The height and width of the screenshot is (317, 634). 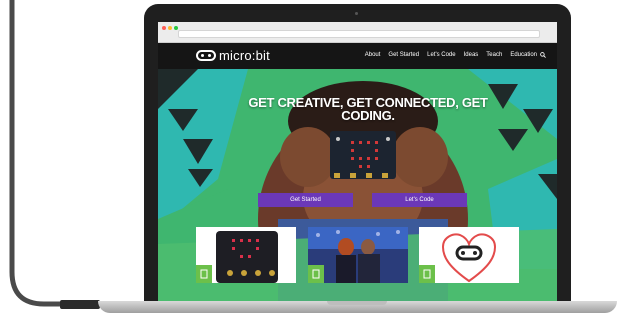 What do you see at coordinates (244, 55) in the screenshot?
I see `logo-text: micro:bit` at bounding box center [244, 55].